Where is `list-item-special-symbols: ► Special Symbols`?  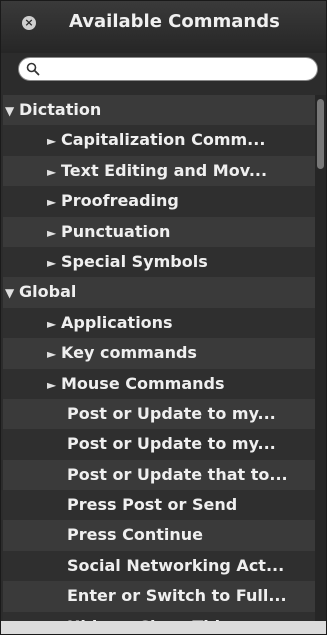 list-item-special-symbols: ► Special Symbols is located at coordinates (159, 262).